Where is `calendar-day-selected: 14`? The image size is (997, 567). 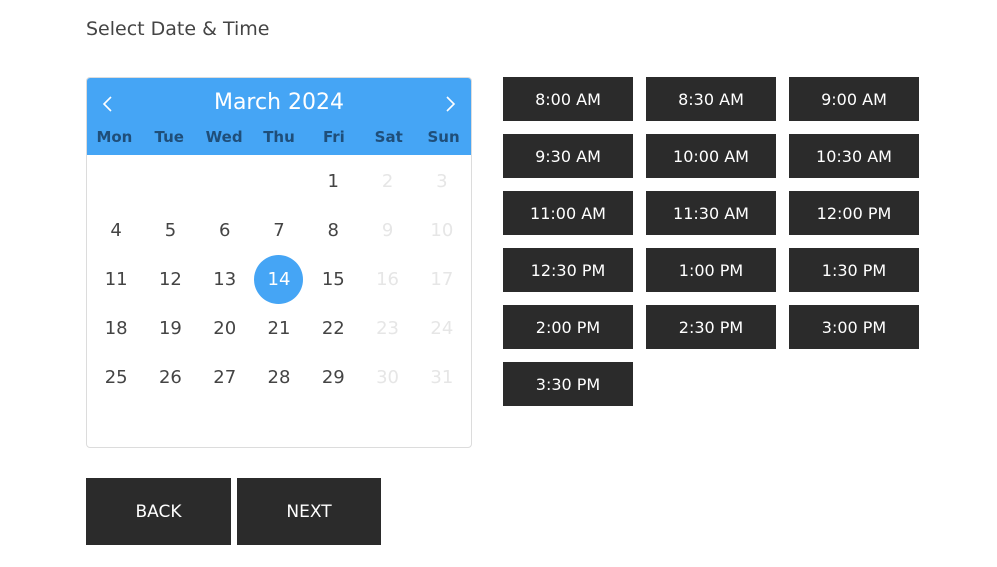
calendar-day-selected: 14 is located at coordinates (279, 279).